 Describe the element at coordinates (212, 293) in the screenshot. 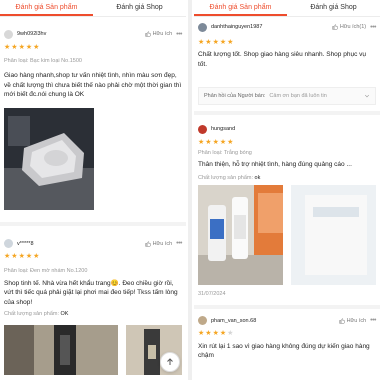

I see `review-date: 31/07/2024` at that location.